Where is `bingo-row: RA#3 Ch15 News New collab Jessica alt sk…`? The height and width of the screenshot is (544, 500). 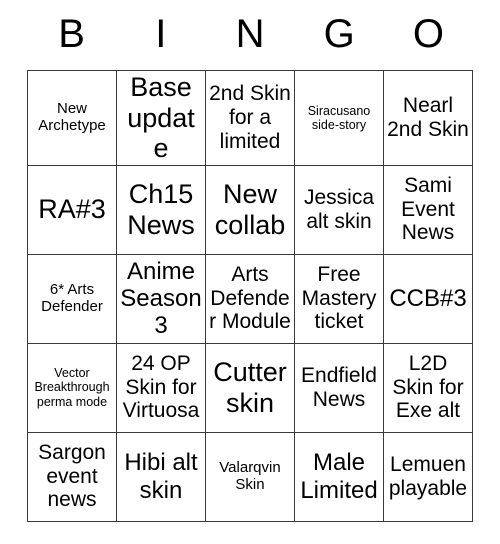 bingo-row: RA#3 Ch15 News New collab Jessica alt sk… is located at coordinates (250, 209).